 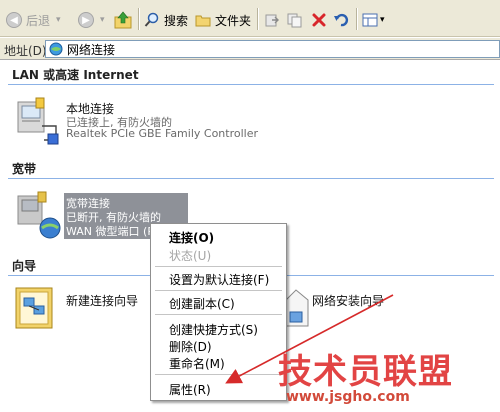 I want to click on forward-button: ▶ ▾, so click(x=91, y=20).